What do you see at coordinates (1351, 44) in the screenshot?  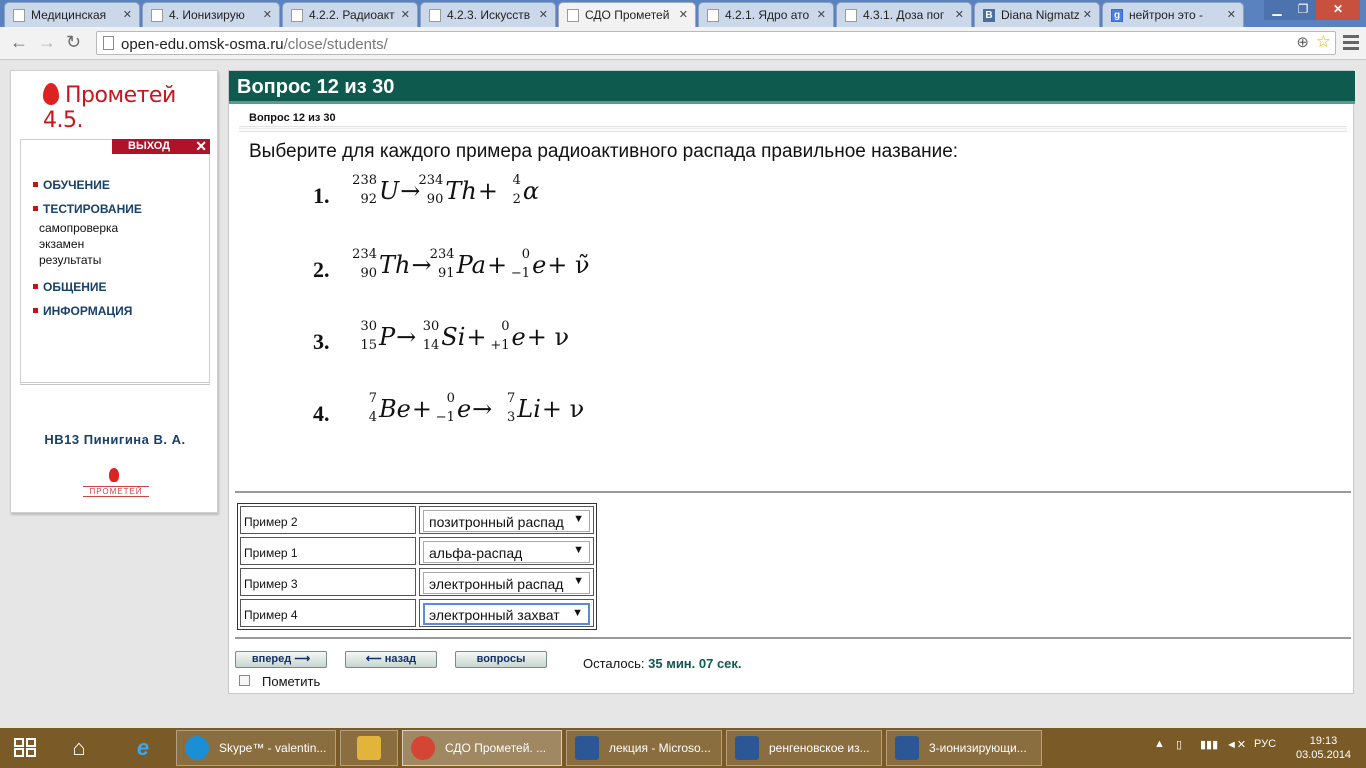 I see `chrome-menu-icon` at bounding box center [1351, 44].